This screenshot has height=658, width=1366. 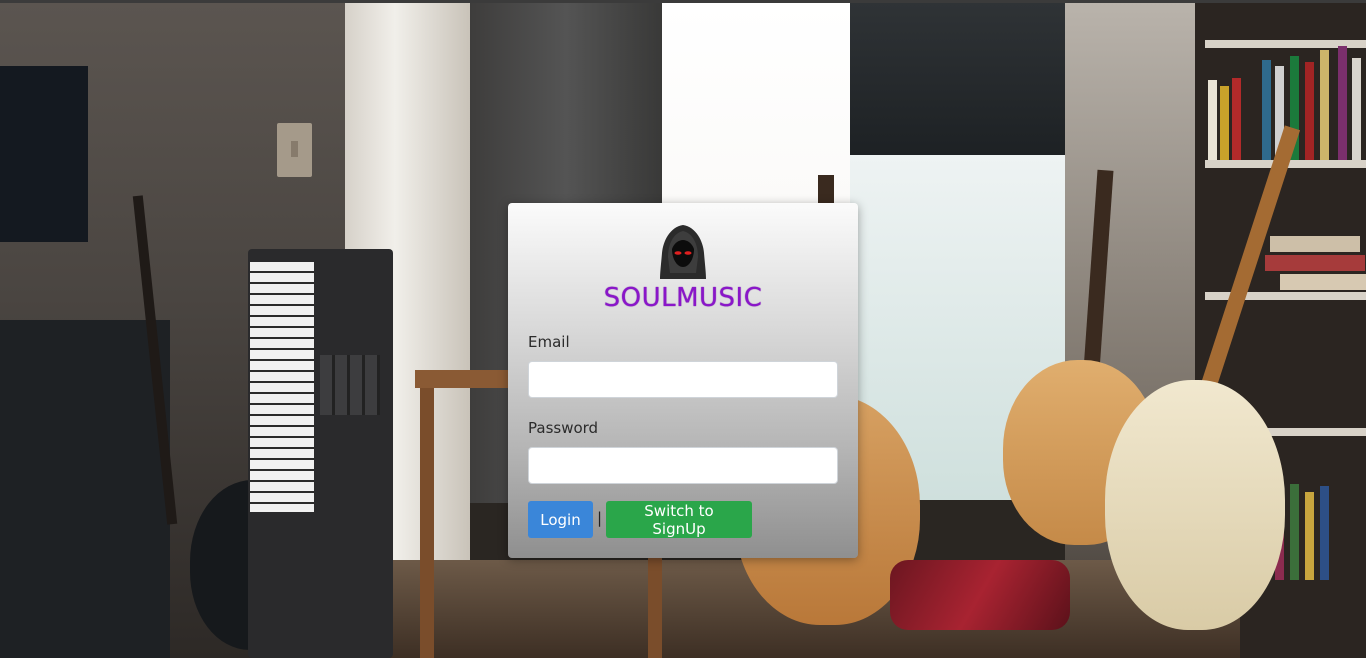 I want to click on hooded-figure-icon, so click(x=683, y=252).